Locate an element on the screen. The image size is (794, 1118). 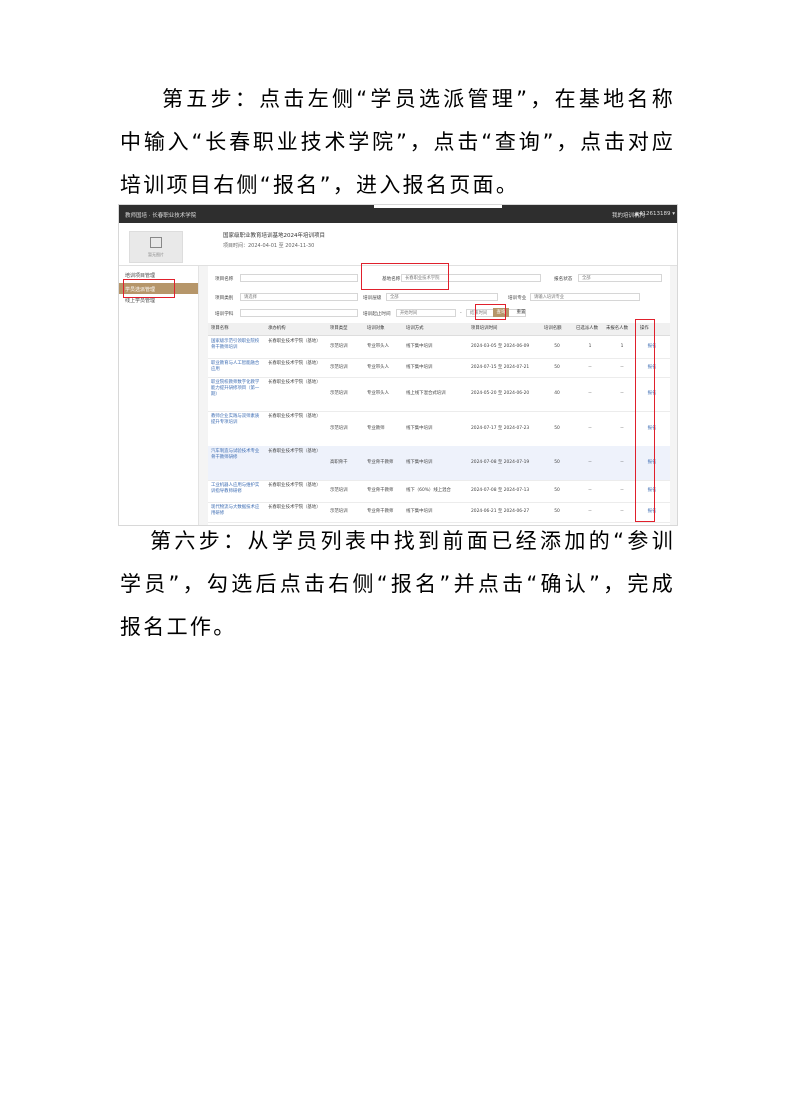
image-placeholder-icon is located at coordinates (156, 242).